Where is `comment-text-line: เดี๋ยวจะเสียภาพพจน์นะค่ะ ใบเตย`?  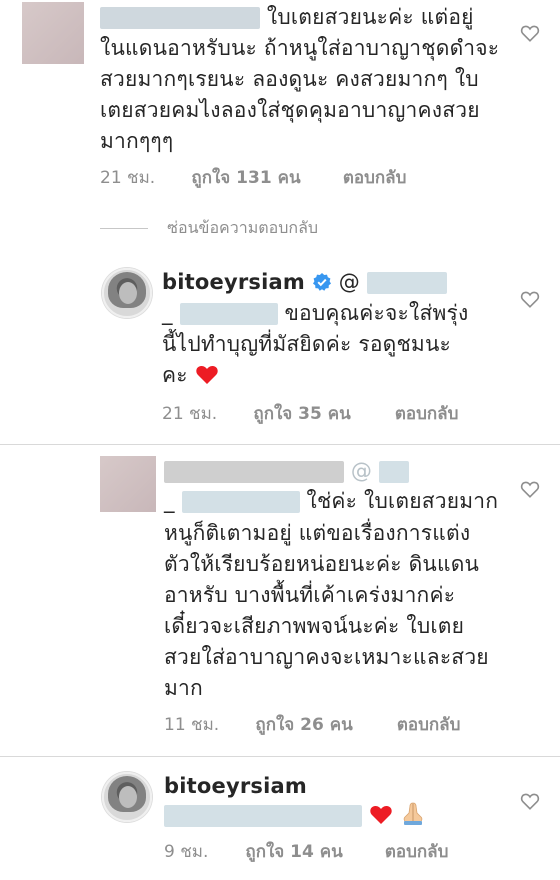 comment-text-line: เดี๋ยวจะเสียภาพพจน์นะค่ะ ใบเตย is located at coordinates (314, 626).